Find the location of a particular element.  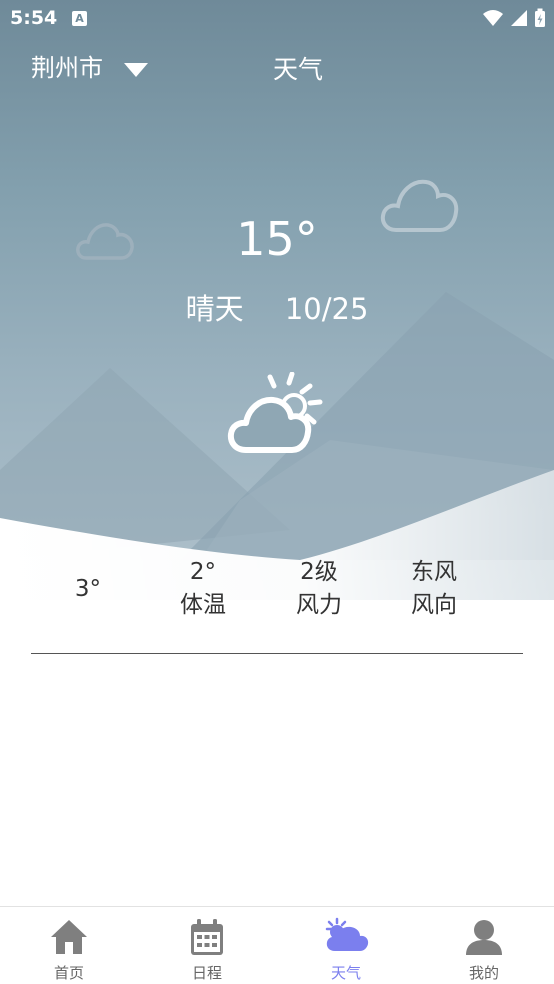

wifi-icon is located at coordinates (493, 18).